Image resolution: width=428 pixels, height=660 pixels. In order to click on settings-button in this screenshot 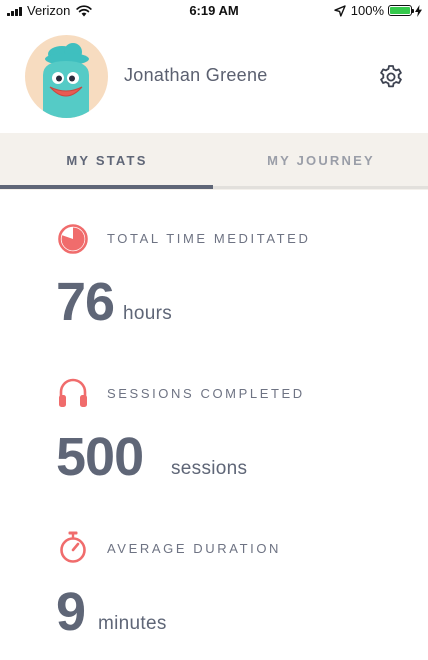, I will do `click(391, 77)`.